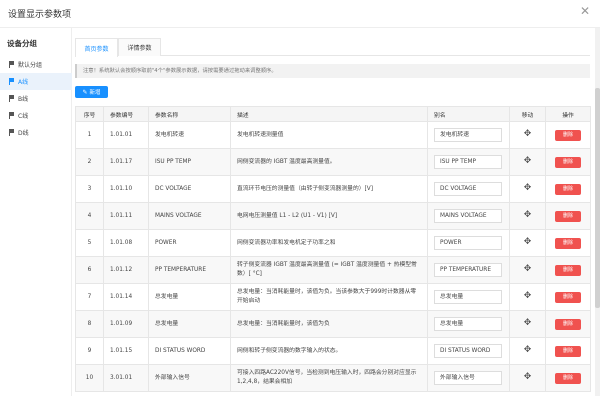  I want to click on tab-bar: 首页参数 详情参数, so click(332, 47).